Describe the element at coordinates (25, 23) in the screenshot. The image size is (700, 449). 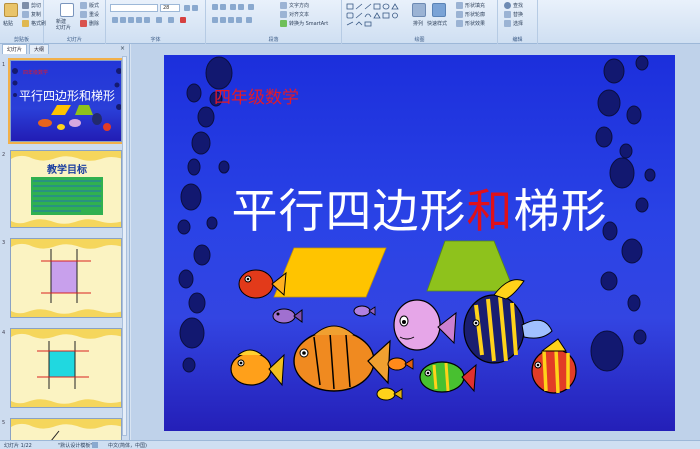
I see `brush-icon` at that location.